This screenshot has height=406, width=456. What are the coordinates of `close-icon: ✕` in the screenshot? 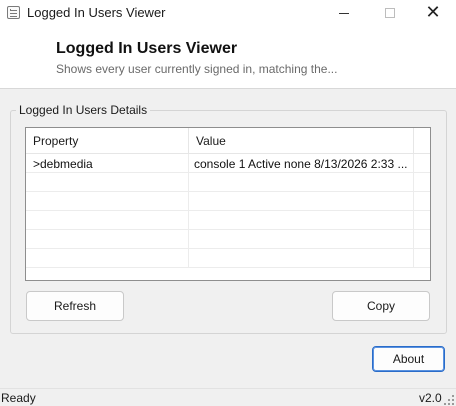 It's located at (433, 12).